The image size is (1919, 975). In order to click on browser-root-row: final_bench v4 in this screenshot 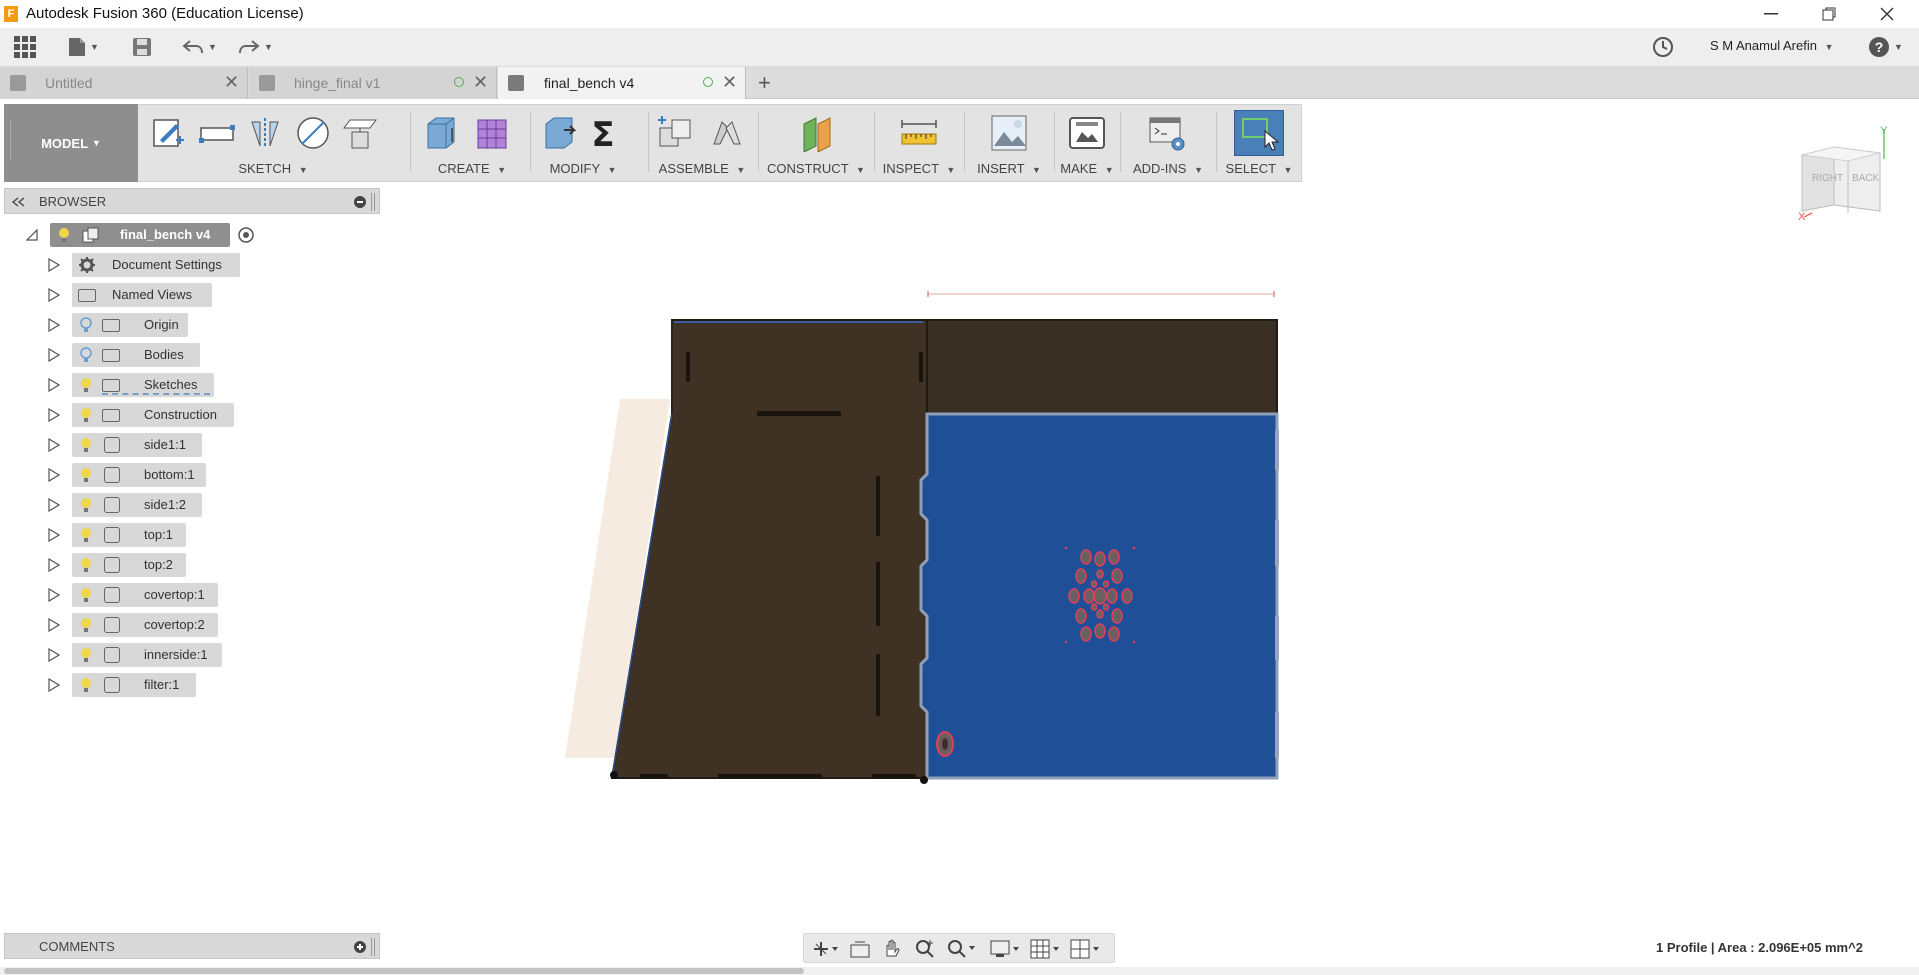, I will do `click(145, 235)`.